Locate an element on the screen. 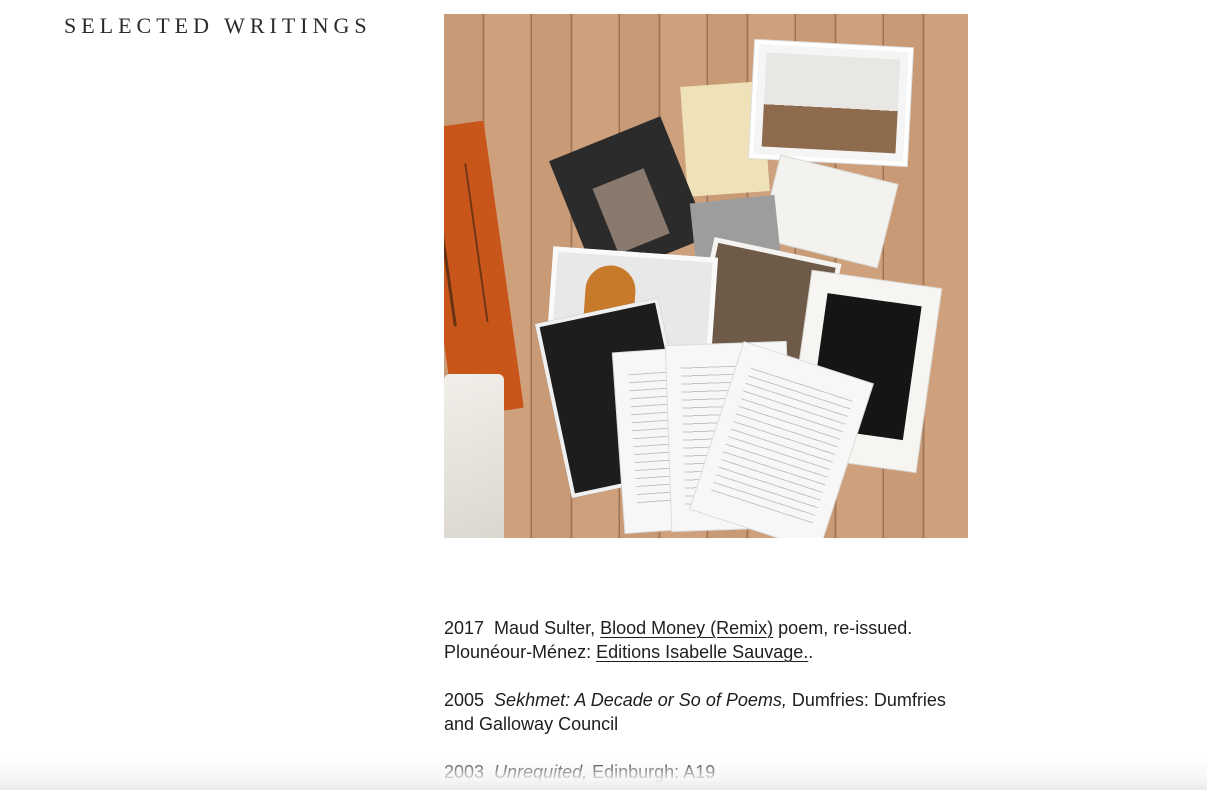 The image size is (1207, 790). entry-title: Unrequited, is located at coordinates (541, 772).